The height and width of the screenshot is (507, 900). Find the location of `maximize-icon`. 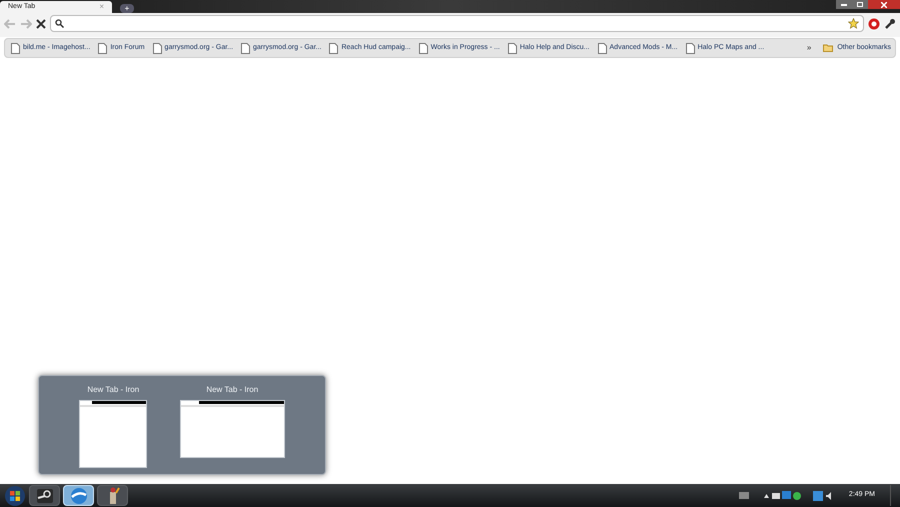

maximize-icon is located at coordinates (860, 4).